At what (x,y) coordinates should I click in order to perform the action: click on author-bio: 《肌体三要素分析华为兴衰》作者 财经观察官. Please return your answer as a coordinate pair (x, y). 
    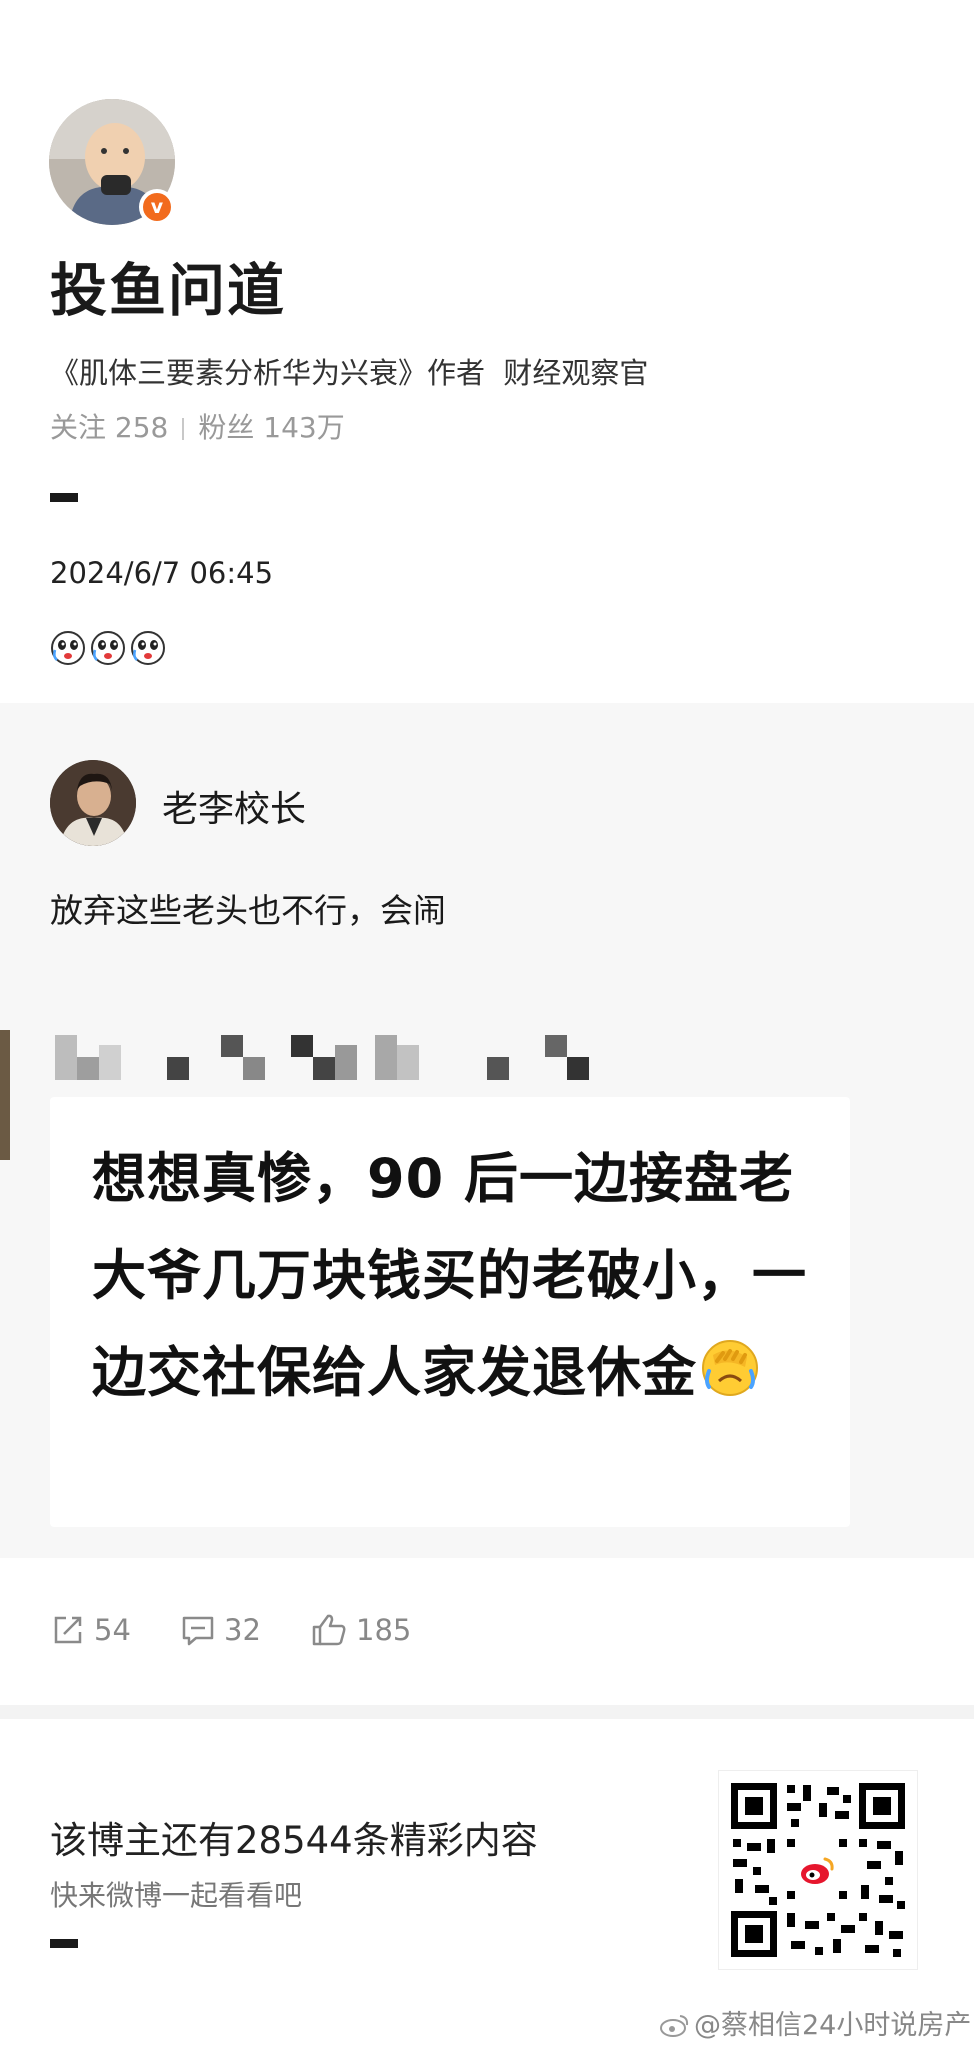
    Looking at the image, I should click on (349, 373).